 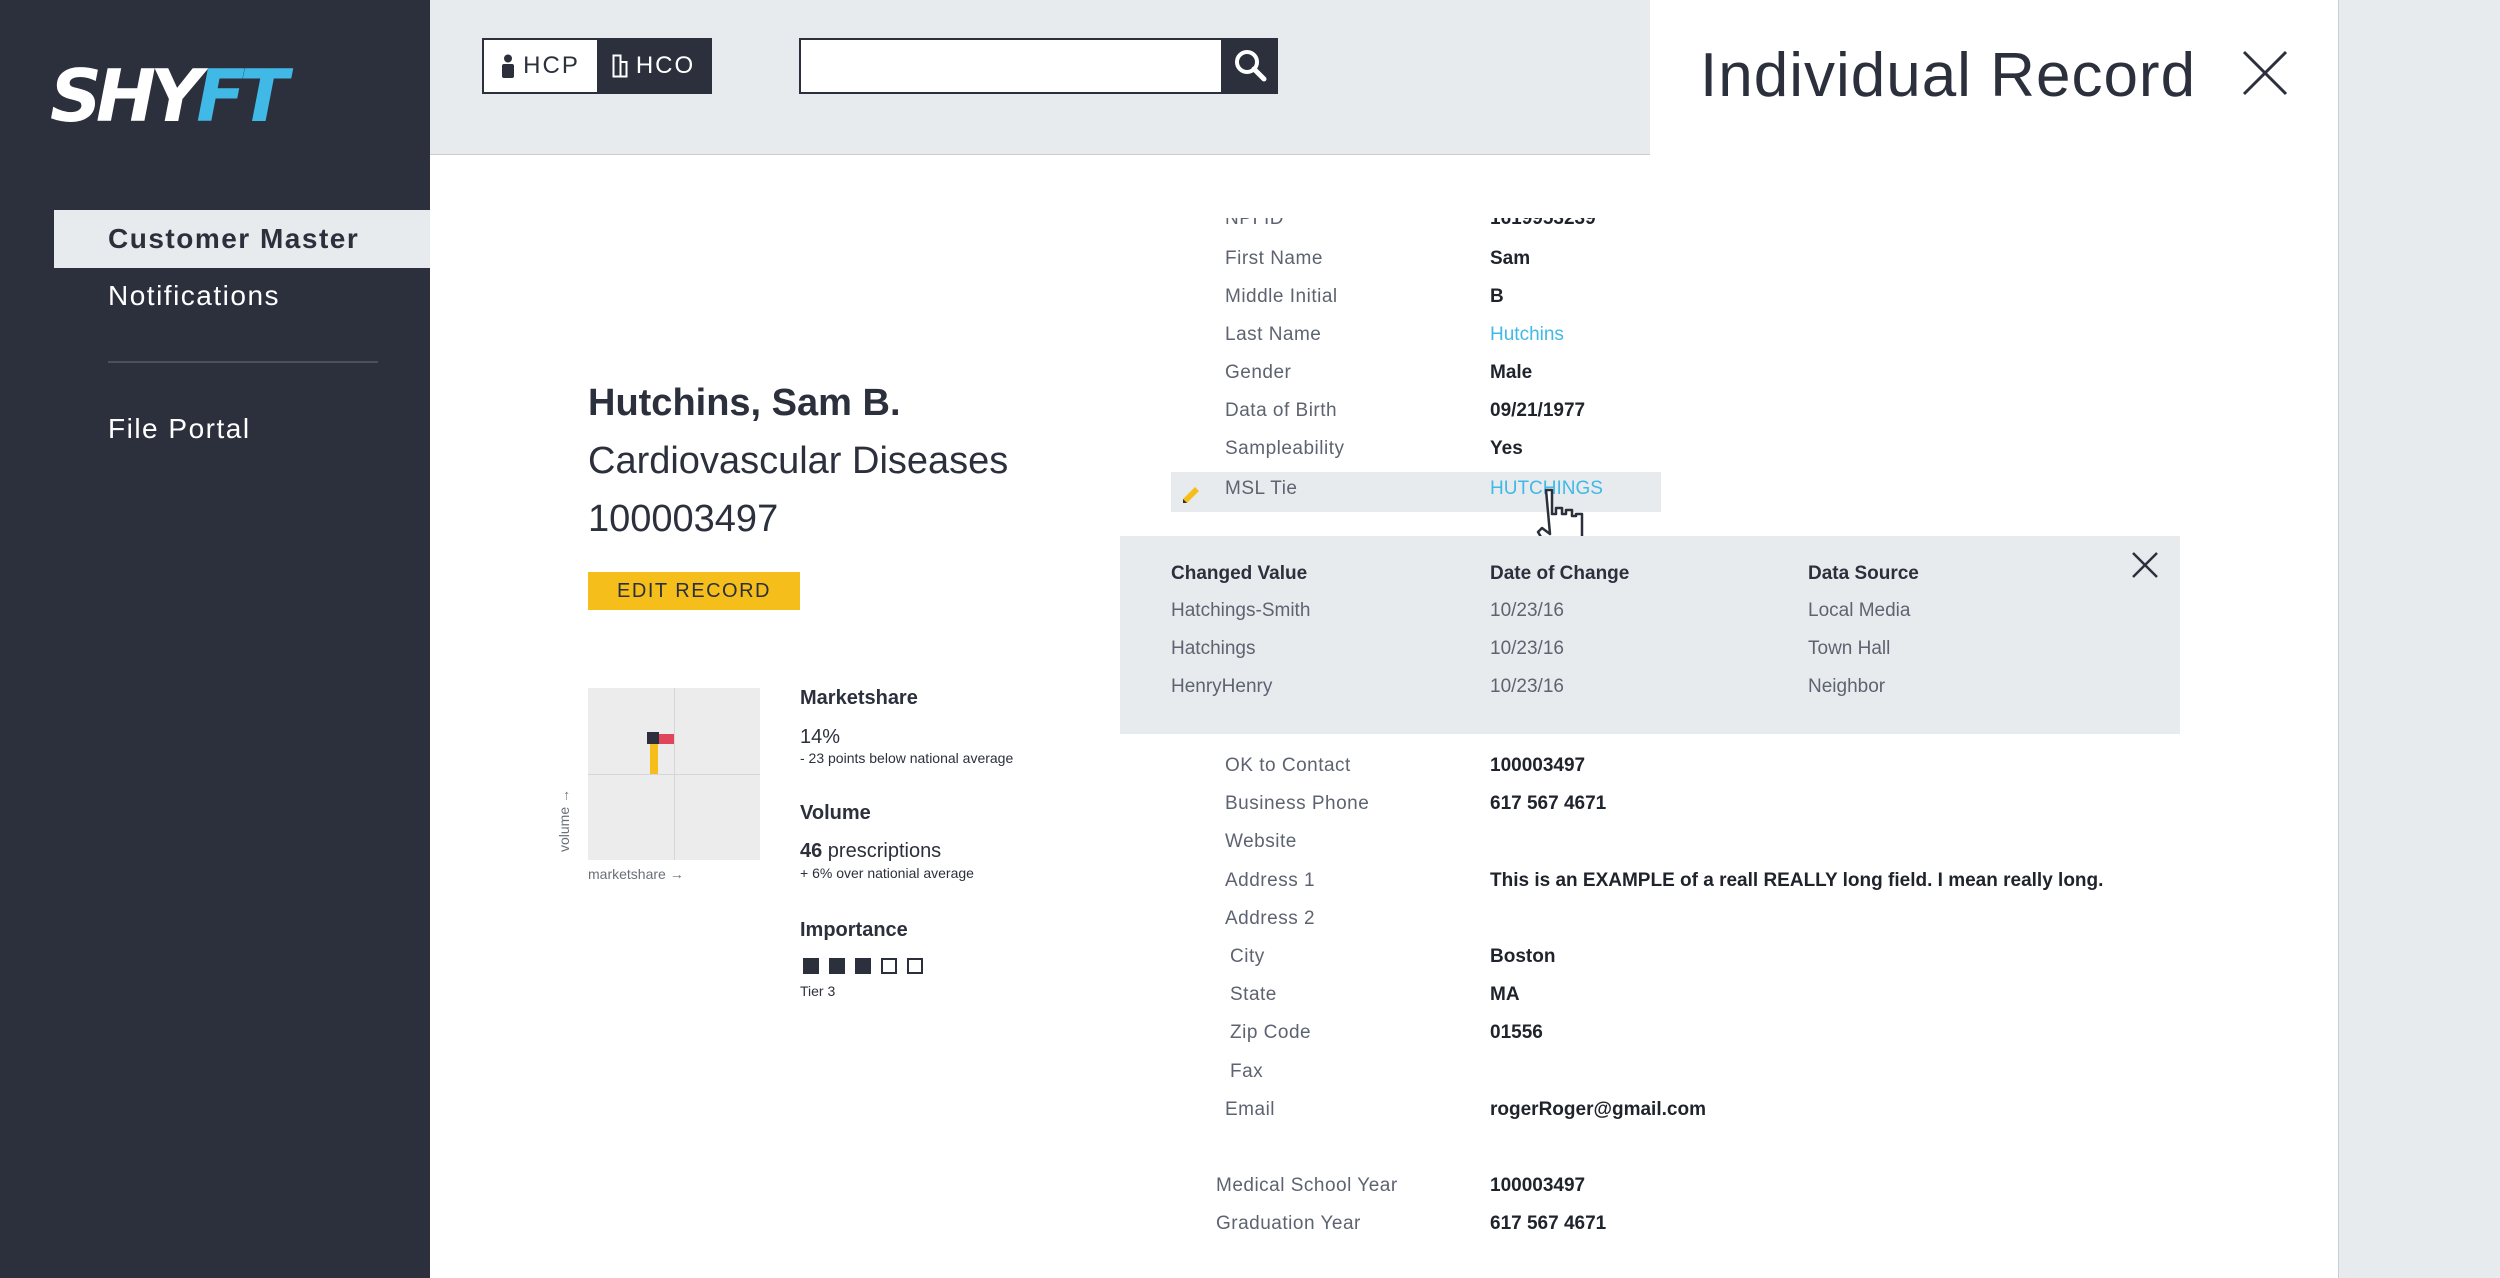 What do you see at coordinates (1274, 258) in the screenshot?
I see `field-label: First Name` at bounding box center [1274, 258].